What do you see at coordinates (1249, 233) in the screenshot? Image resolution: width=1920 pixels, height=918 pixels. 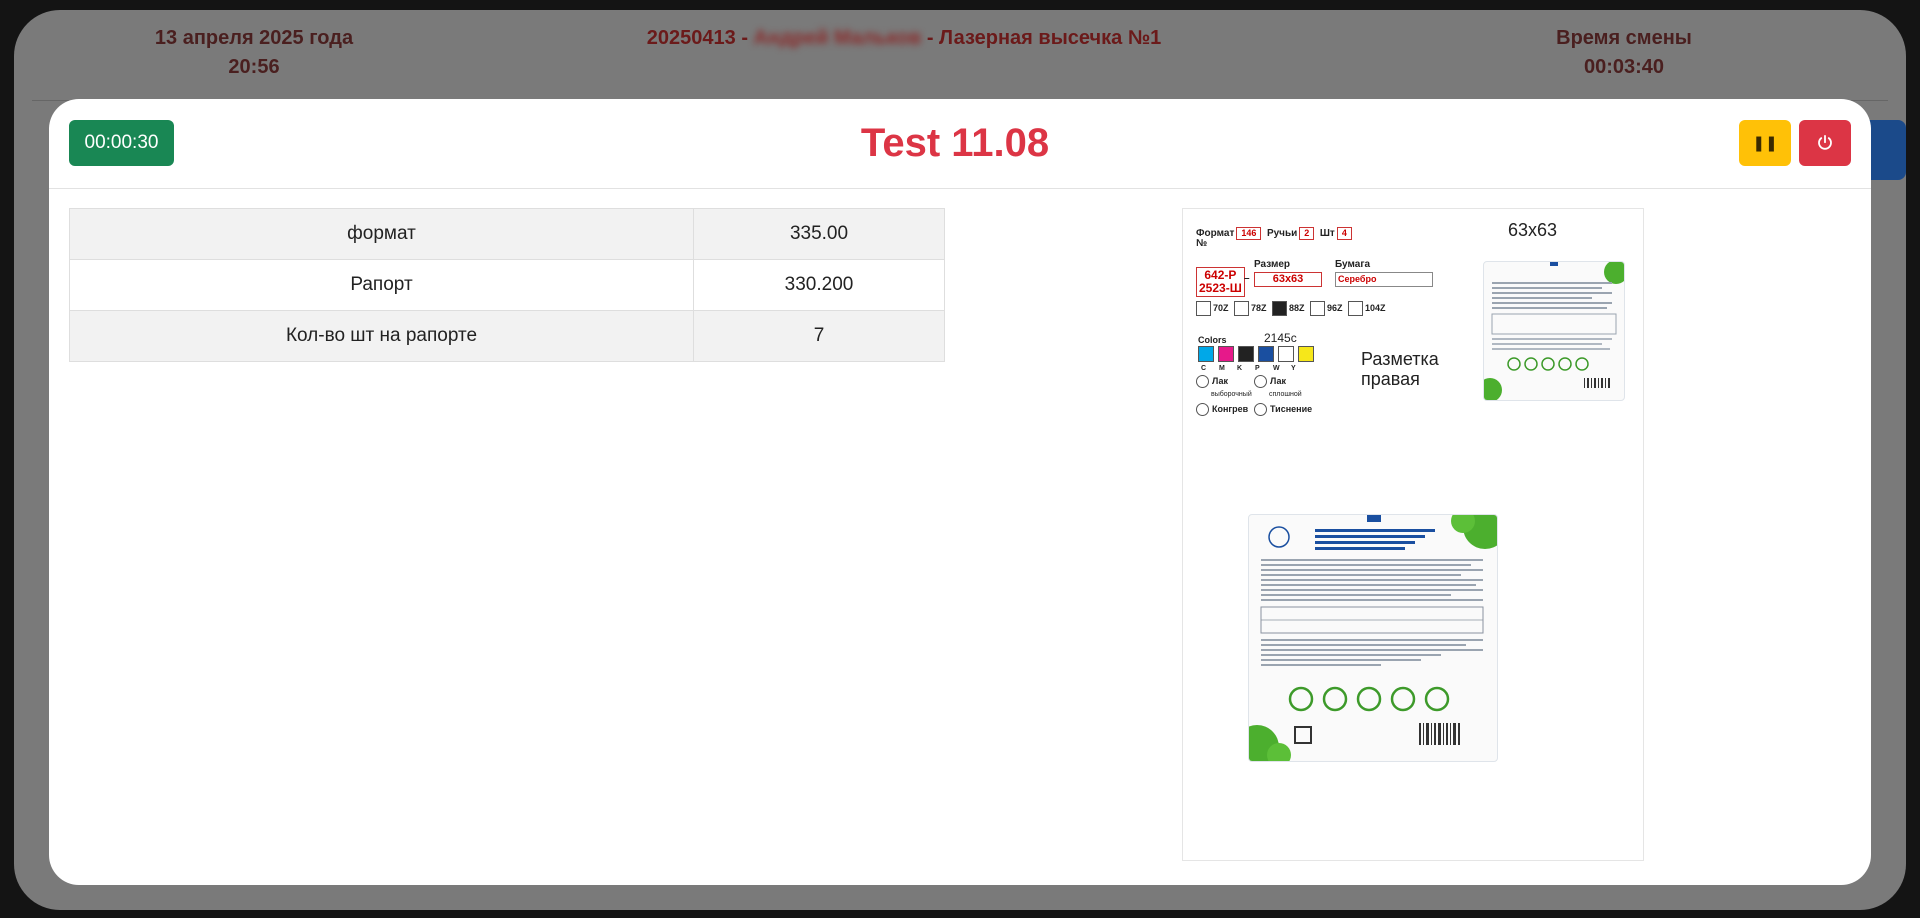 I see `format-value: 146` at bounding box center [1249, 233].